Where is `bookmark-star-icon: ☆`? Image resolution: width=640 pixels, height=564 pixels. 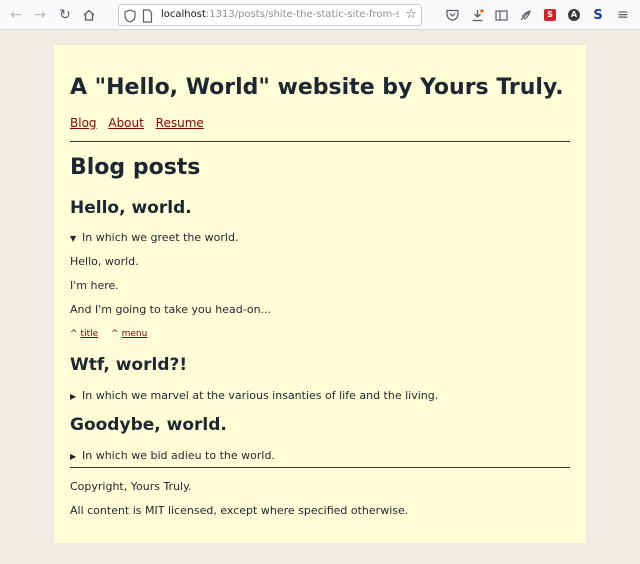
bookmark-star-icon: ☆ is located at coordinates (411, 14).